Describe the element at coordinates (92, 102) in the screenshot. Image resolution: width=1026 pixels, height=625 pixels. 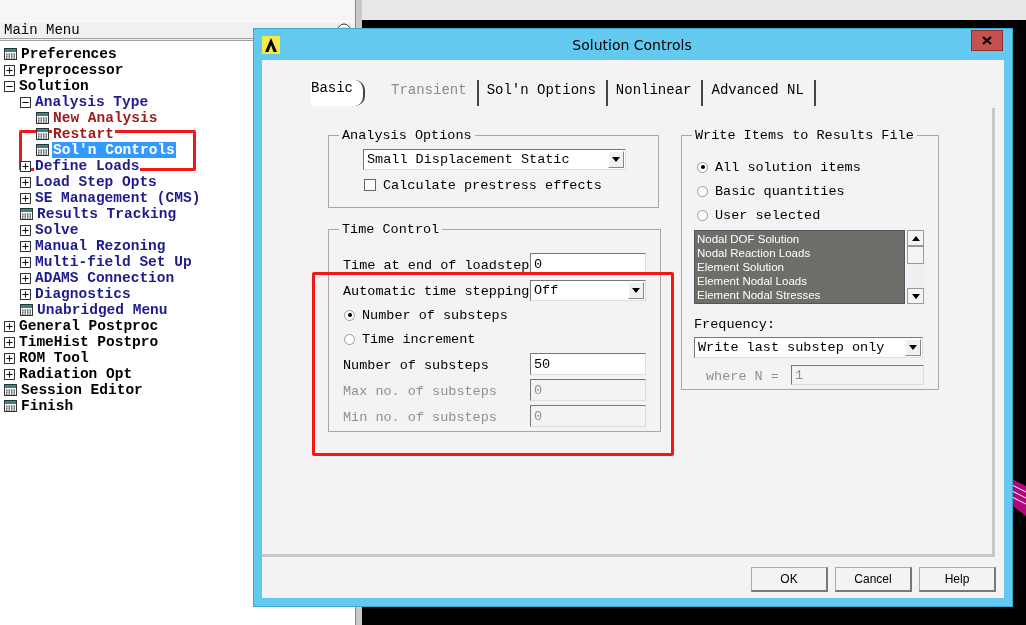
I see `menu-item: Analysis Type` at that location.